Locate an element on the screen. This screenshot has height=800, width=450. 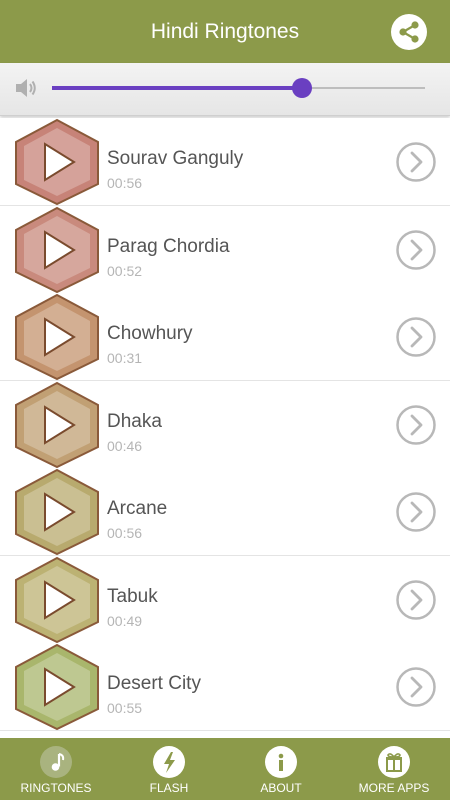
nav-more-apps: MORE APPS is located at coordinates (394, 769).